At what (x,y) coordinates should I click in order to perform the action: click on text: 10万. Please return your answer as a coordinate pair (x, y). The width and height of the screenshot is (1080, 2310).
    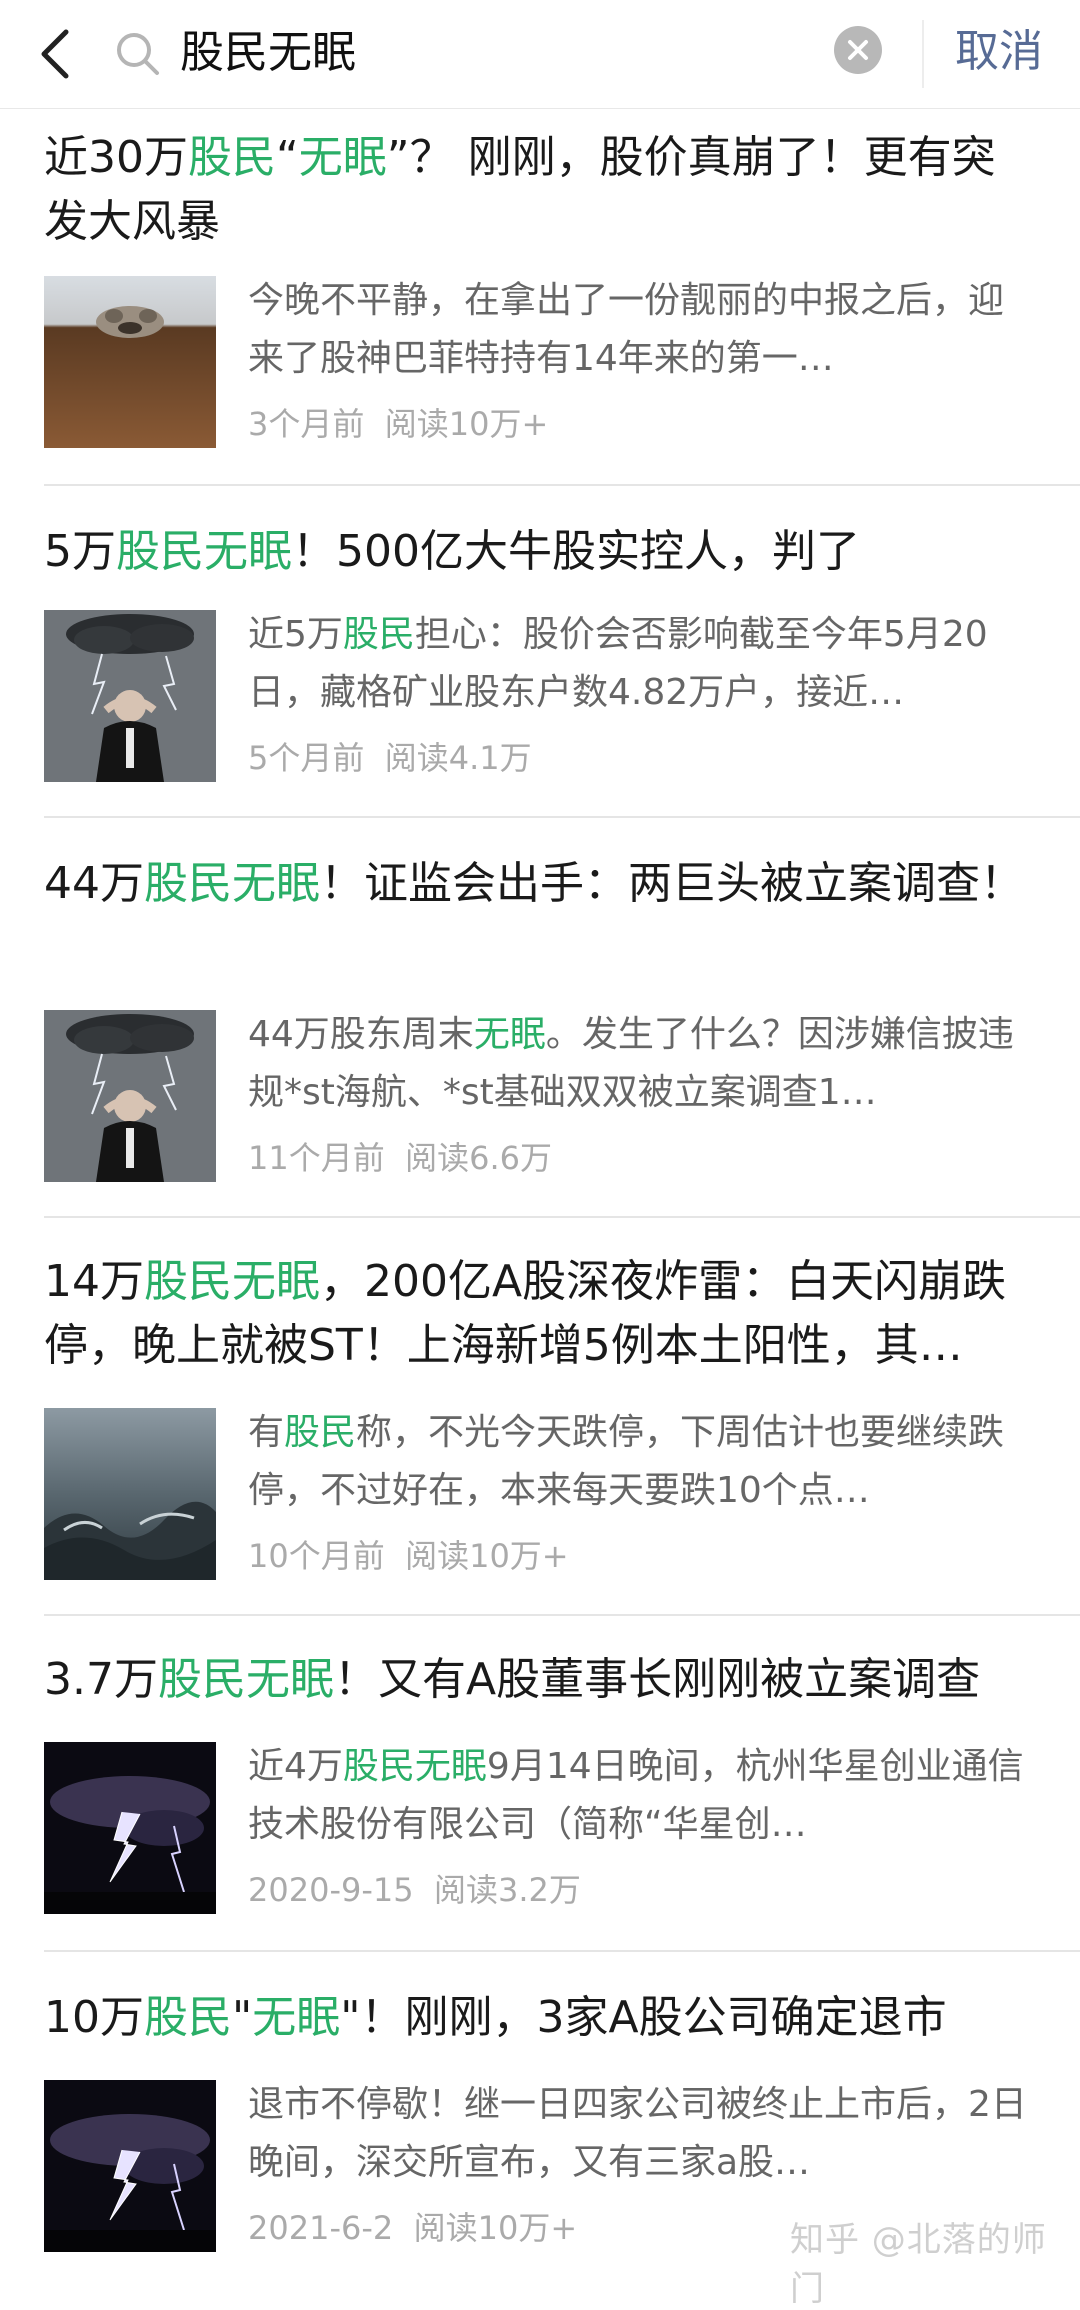
    Looking at the image, I should click on (94, 2017).